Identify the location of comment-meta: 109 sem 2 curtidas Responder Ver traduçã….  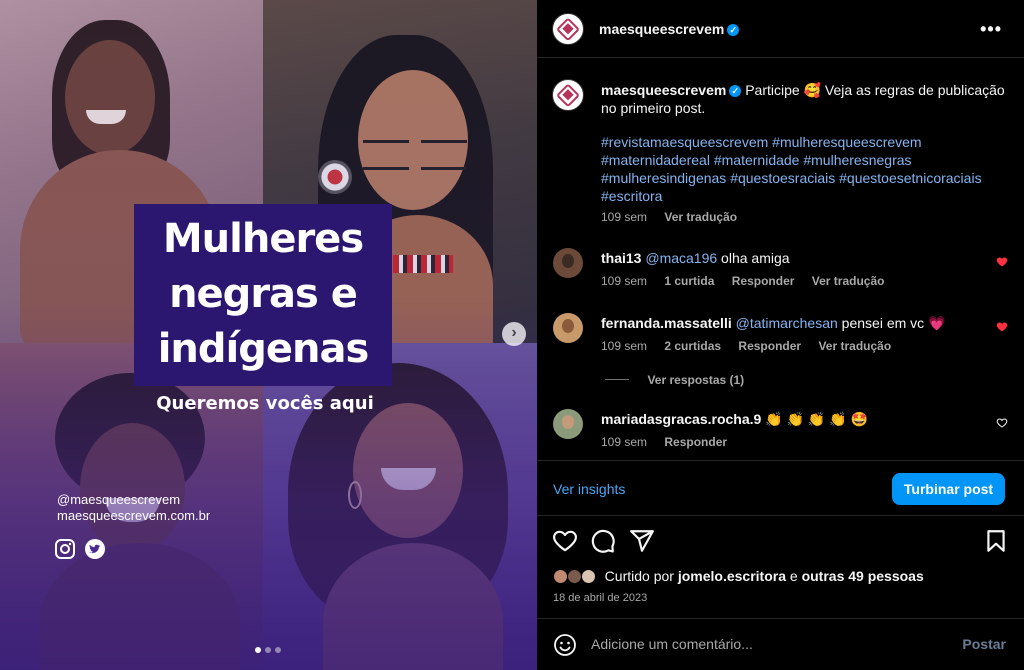
(753, 346).